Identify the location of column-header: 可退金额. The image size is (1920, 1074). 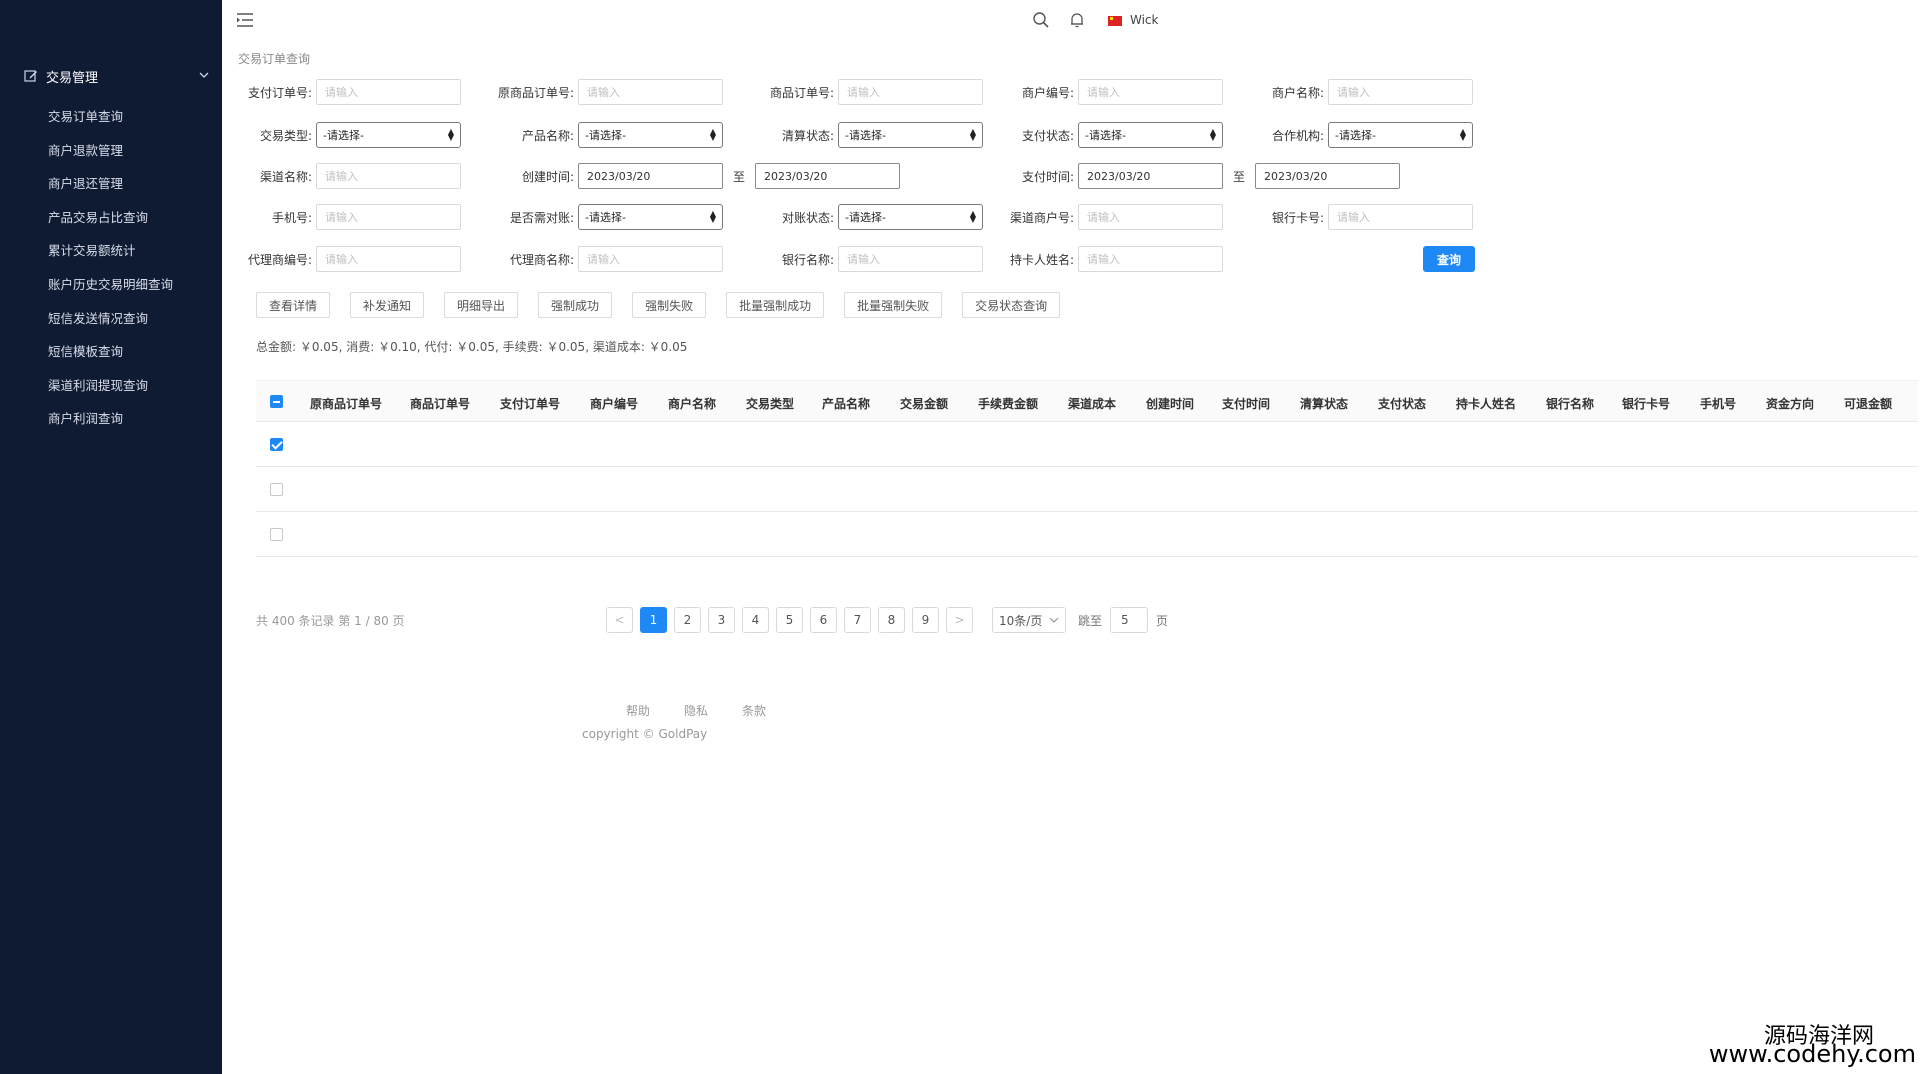
(1868, 403).